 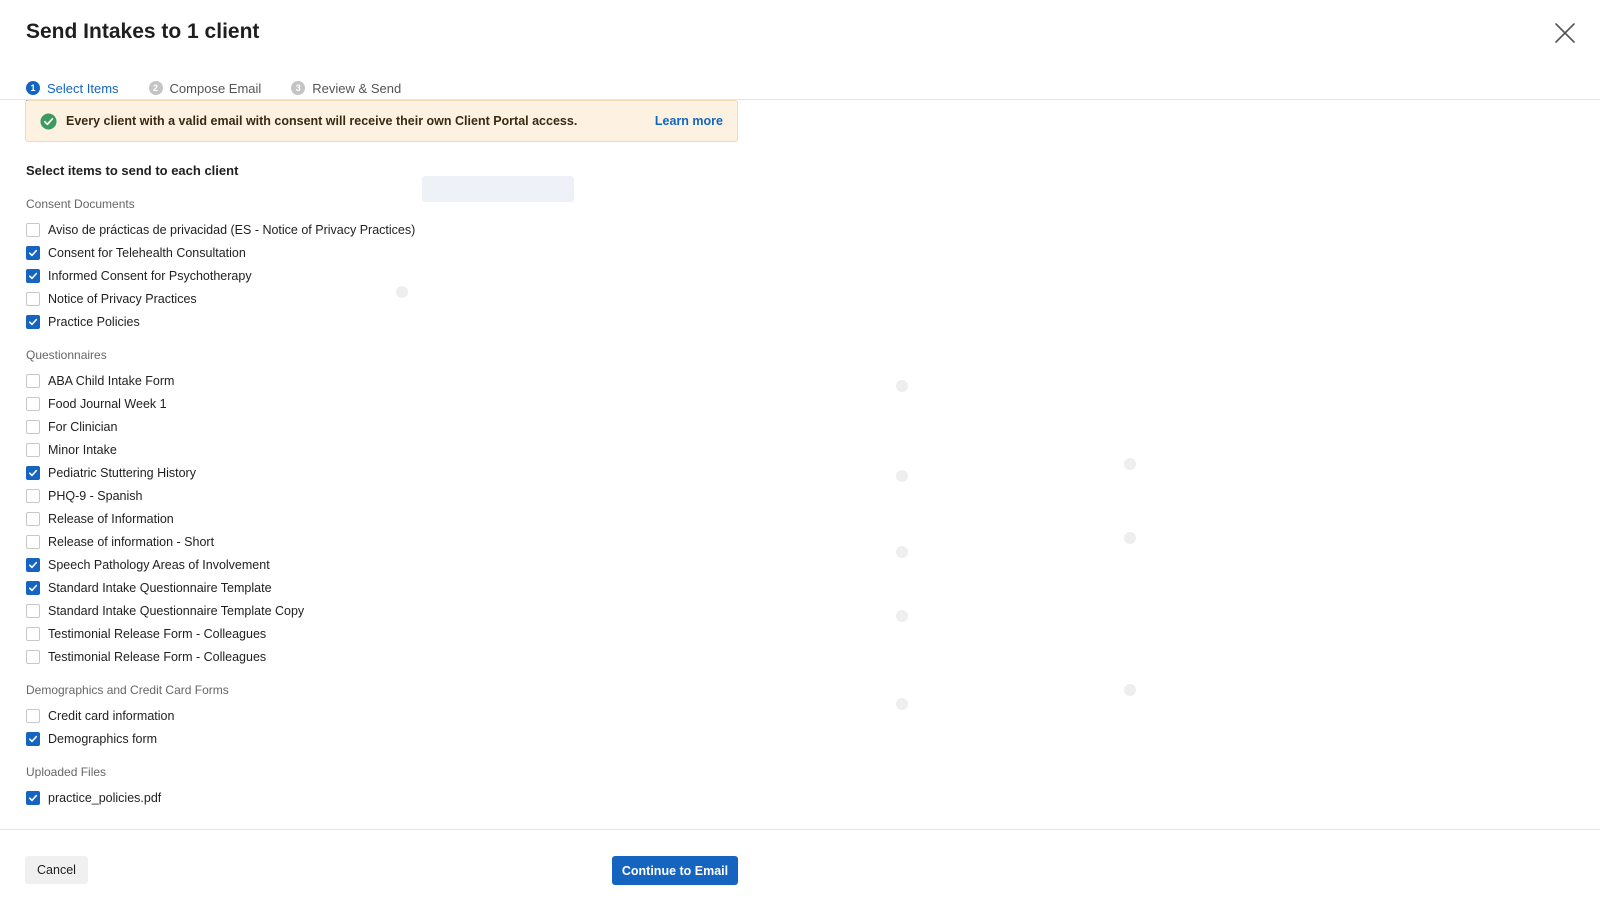 I want to click on list-item: Release of Information, so click(x=276, y=518).